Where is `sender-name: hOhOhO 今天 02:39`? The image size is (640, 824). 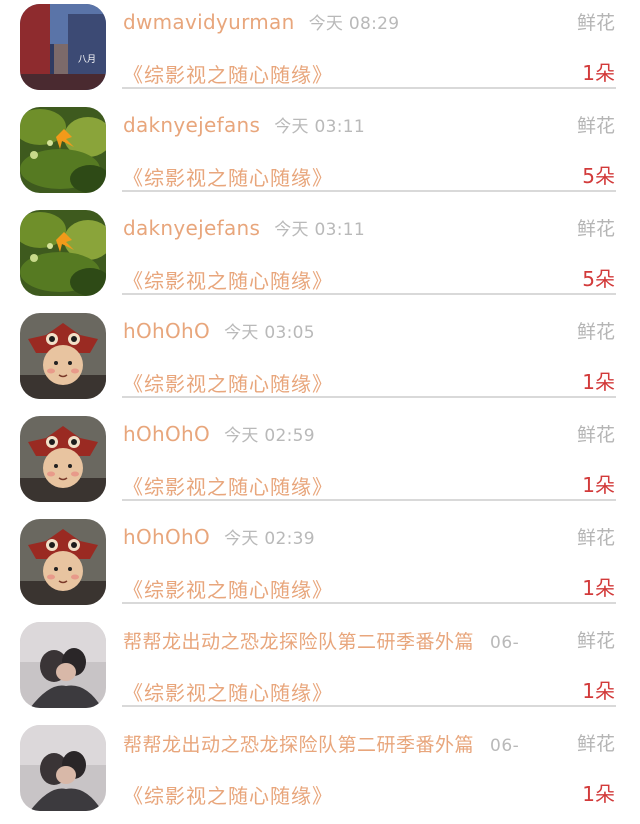 sender-name: hOhOhO 今天 02:39 is located at coordinates (219, 536).